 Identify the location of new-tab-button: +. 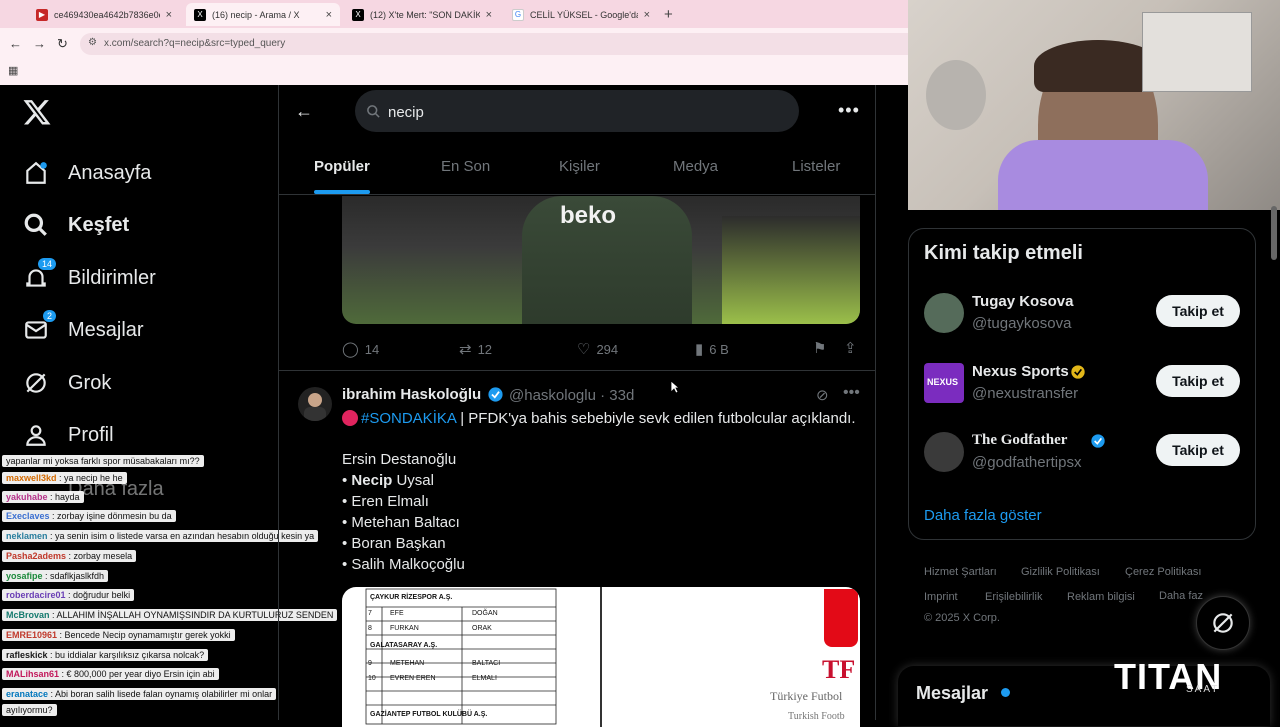
(668, 14).